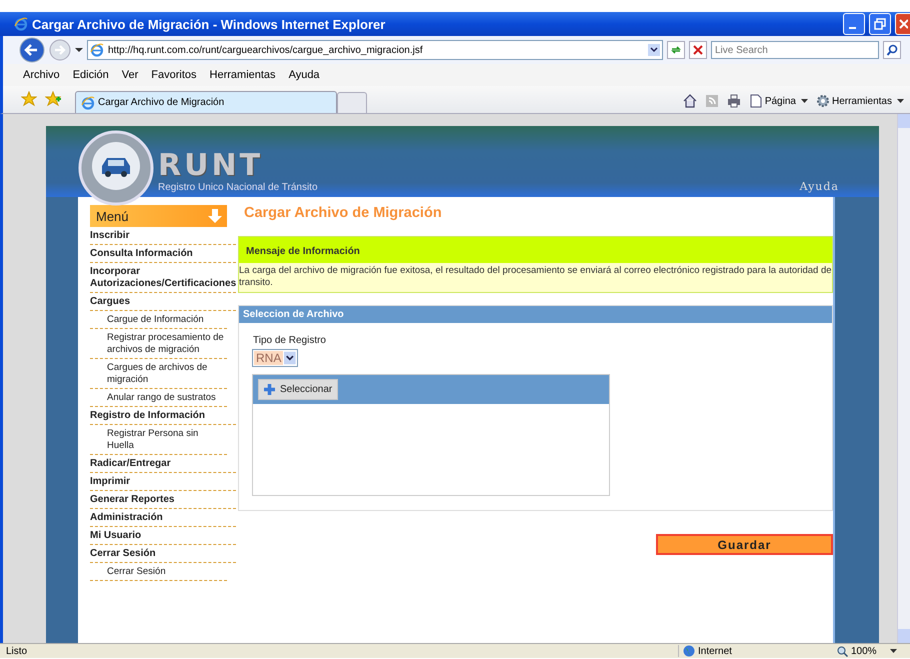  I want to click on save-button: Guardar, so click(744, 544).